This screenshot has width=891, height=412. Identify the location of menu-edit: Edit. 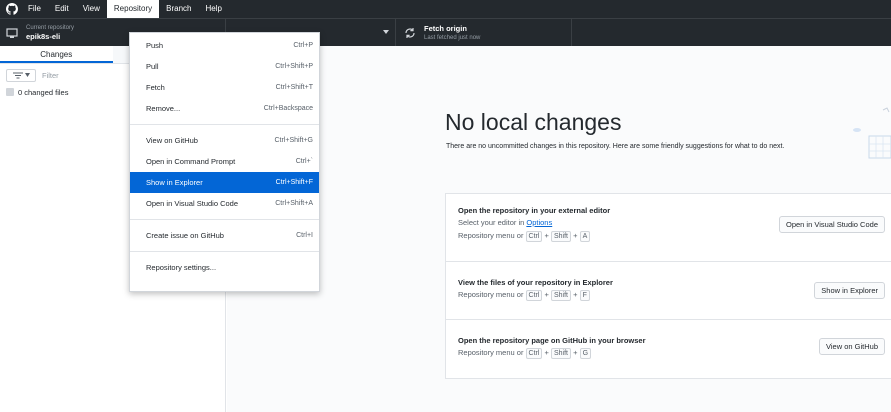
(62, 9).